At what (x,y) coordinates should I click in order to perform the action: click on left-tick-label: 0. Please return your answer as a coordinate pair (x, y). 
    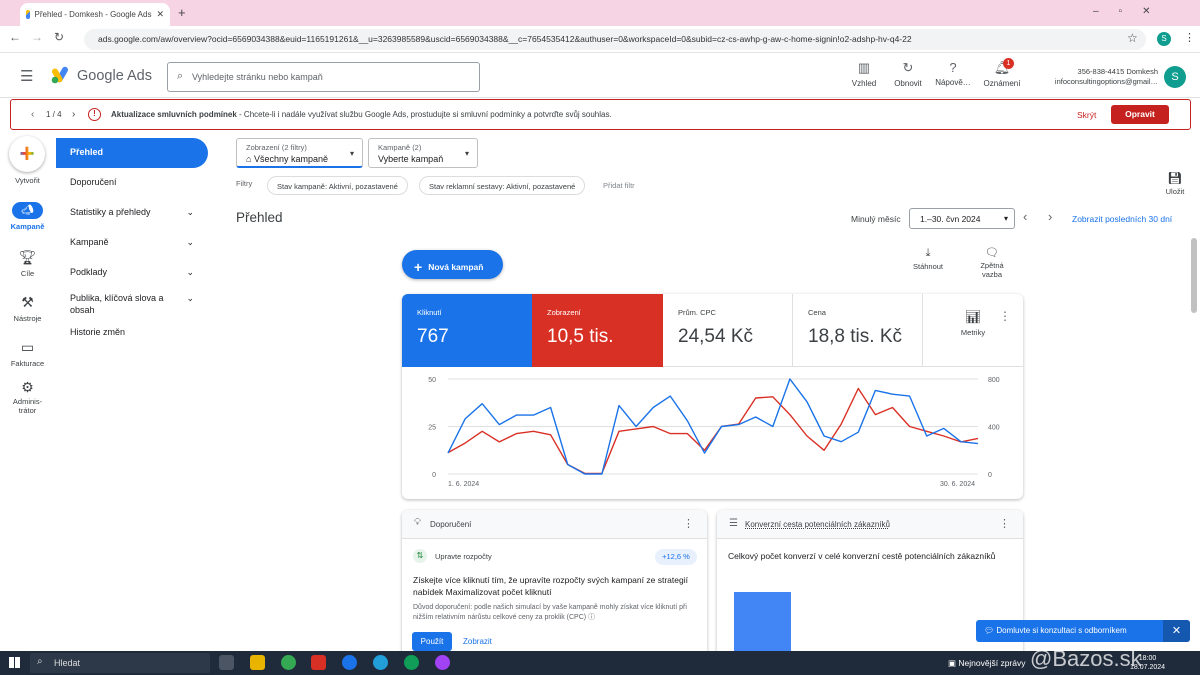
    Looking at the image, I should click on (434, 475).